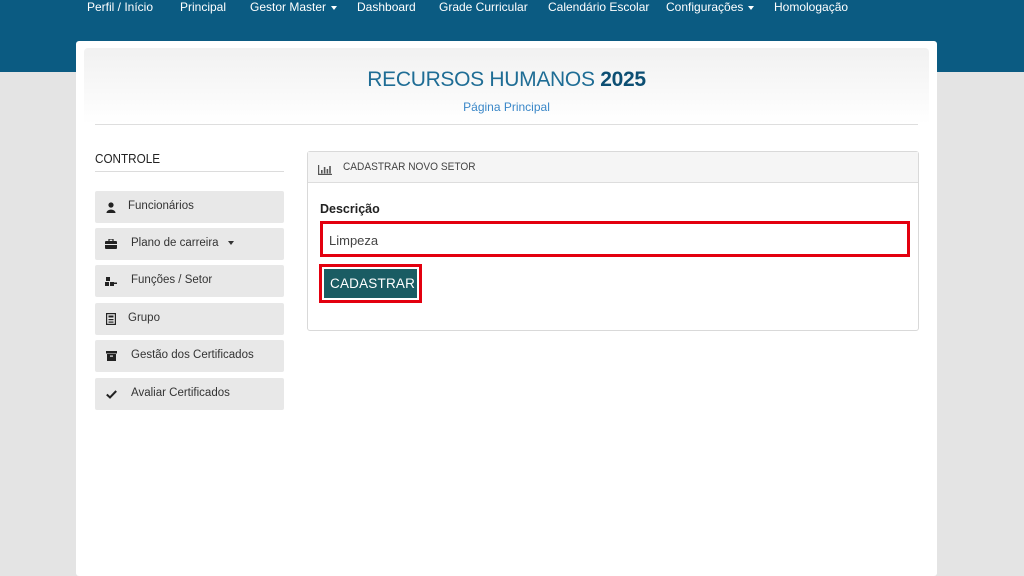  Describe the element at coordinates (325, 168) in the screenshot. I see `bar-chart-icon` at that location.